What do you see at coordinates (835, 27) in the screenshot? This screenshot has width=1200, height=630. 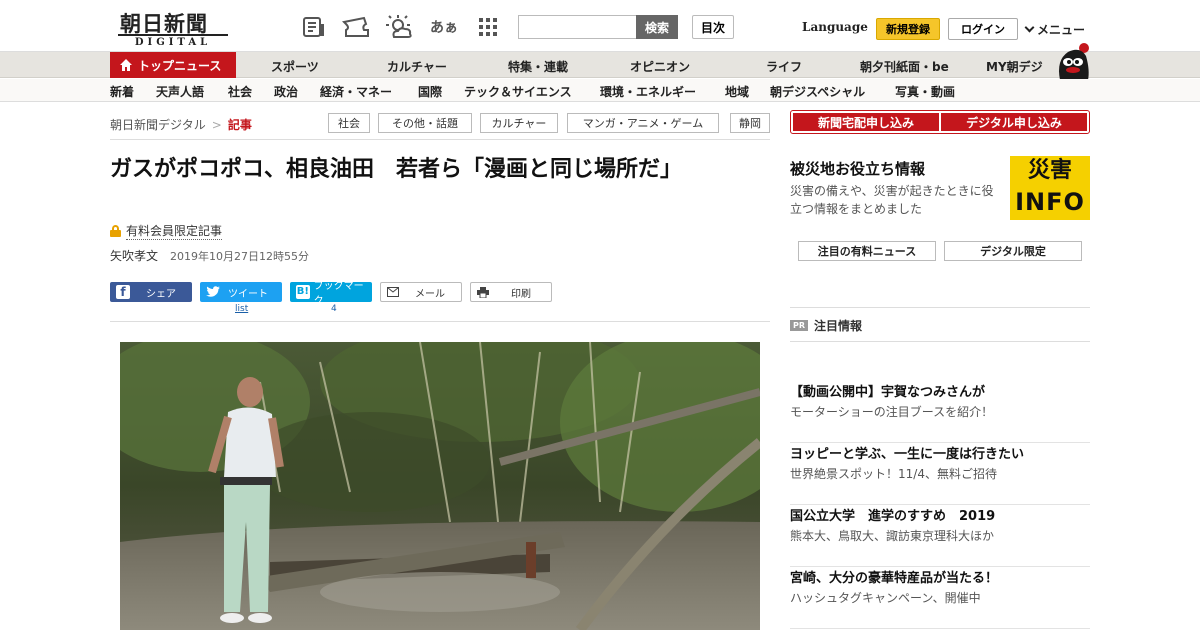 I see `language-link: Language` at bounding box center [835, 27].